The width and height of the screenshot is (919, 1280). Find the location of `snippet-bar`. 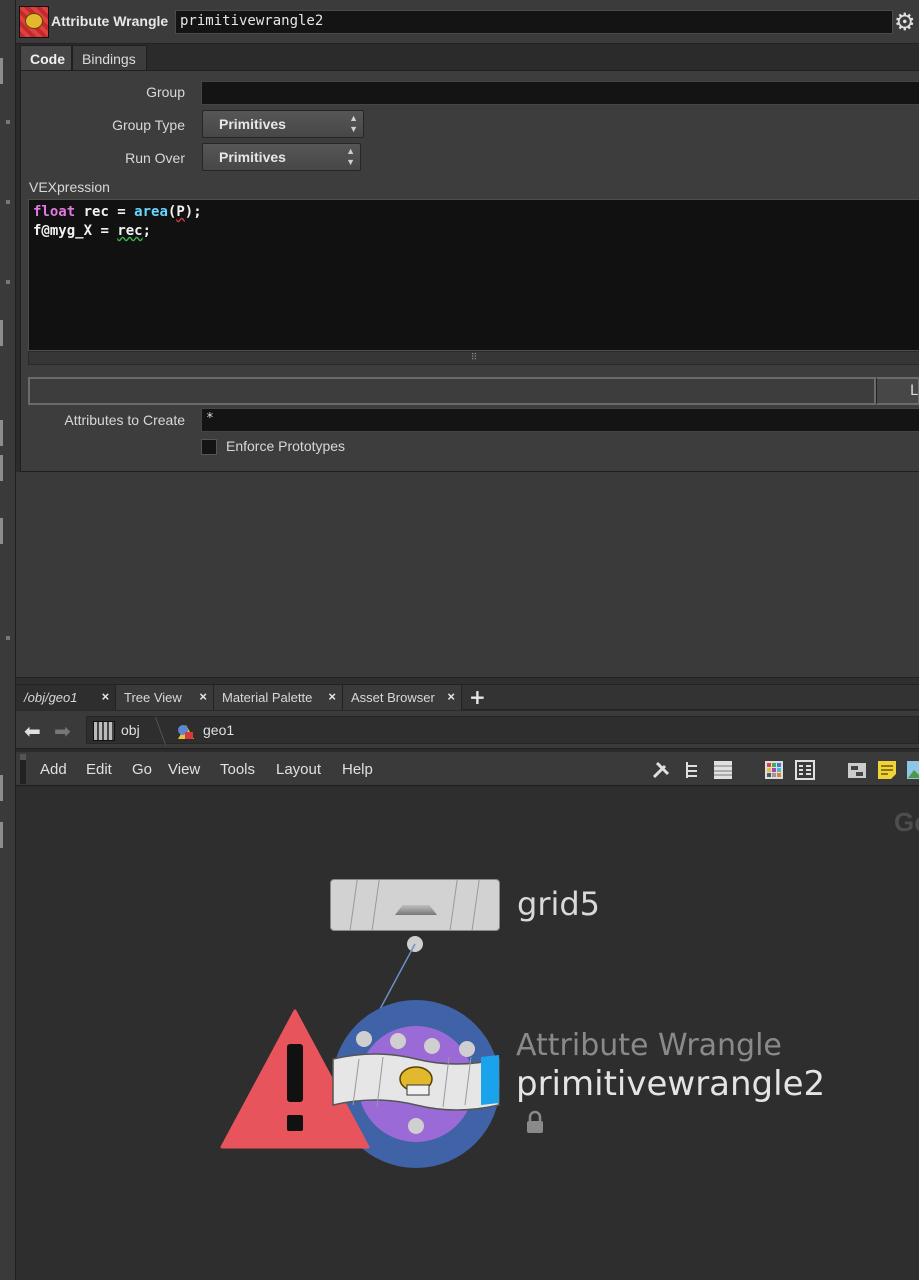

snippet-bar is located at coordinates (452, 391).